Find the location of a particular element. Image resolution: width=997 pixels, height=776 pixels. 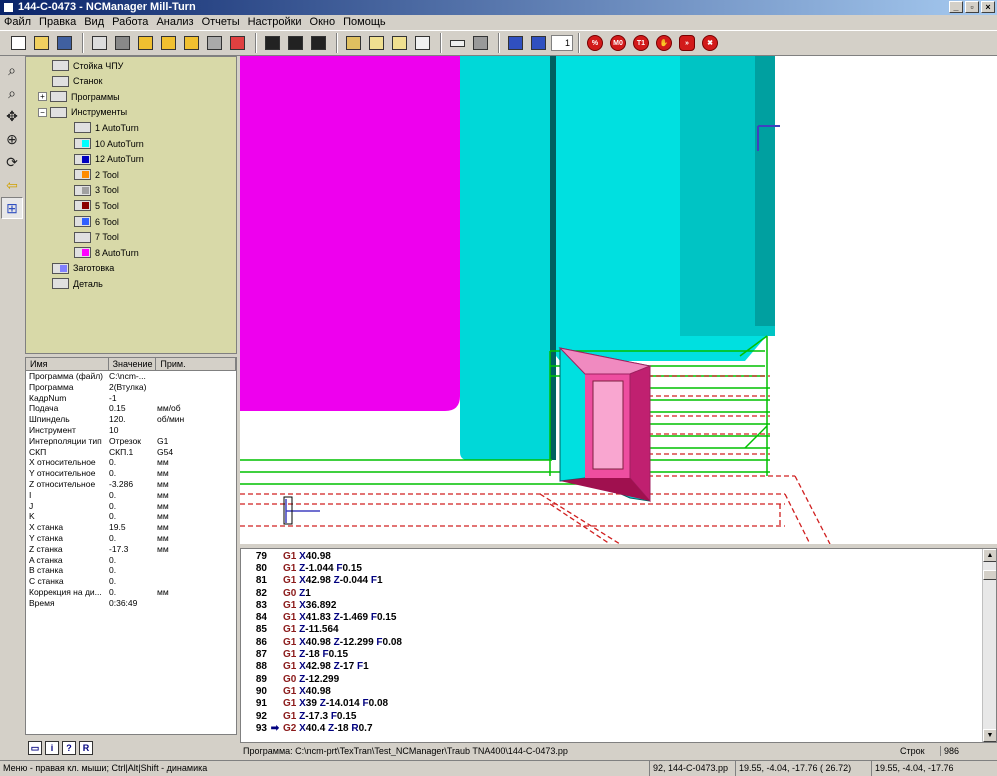

zoom-window-icon: ⌕ is located at coordinates (12, 70).